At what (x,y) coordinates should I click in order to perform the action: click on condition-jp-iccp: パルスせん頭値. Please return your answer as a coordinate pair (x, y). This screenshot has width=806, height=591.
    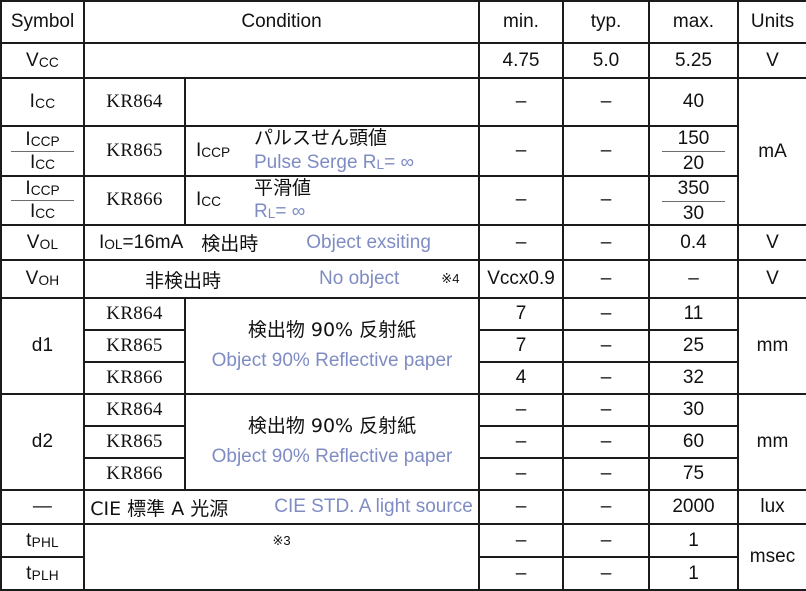
    Looking at the image, I should click on (321, 138).